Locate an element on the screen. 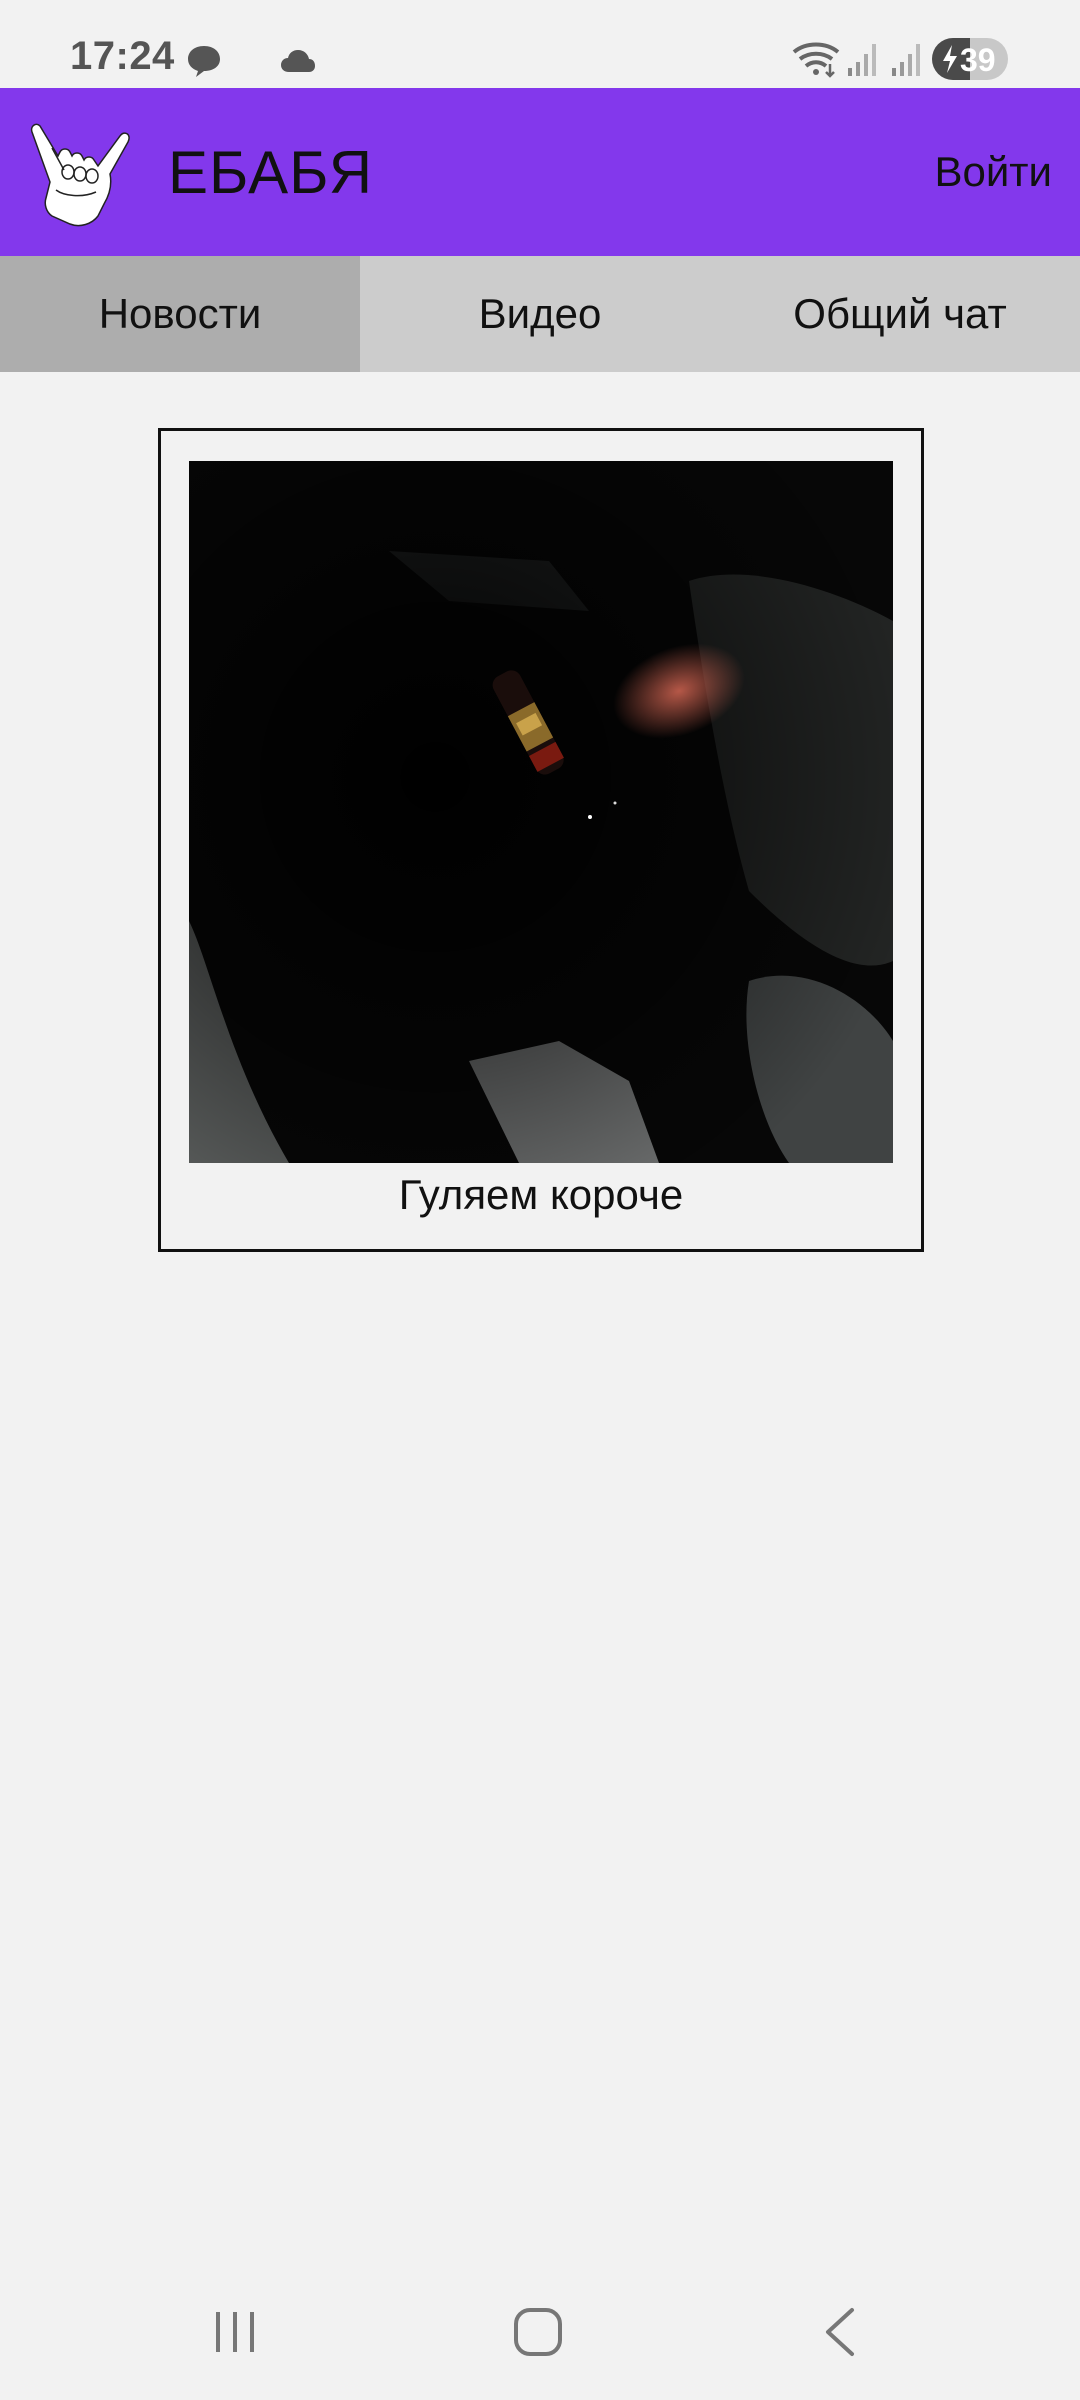 The width and height of the screenshot is (1080, 2400). shaka-hand-logo-icon is located at coordinates (80, 175).